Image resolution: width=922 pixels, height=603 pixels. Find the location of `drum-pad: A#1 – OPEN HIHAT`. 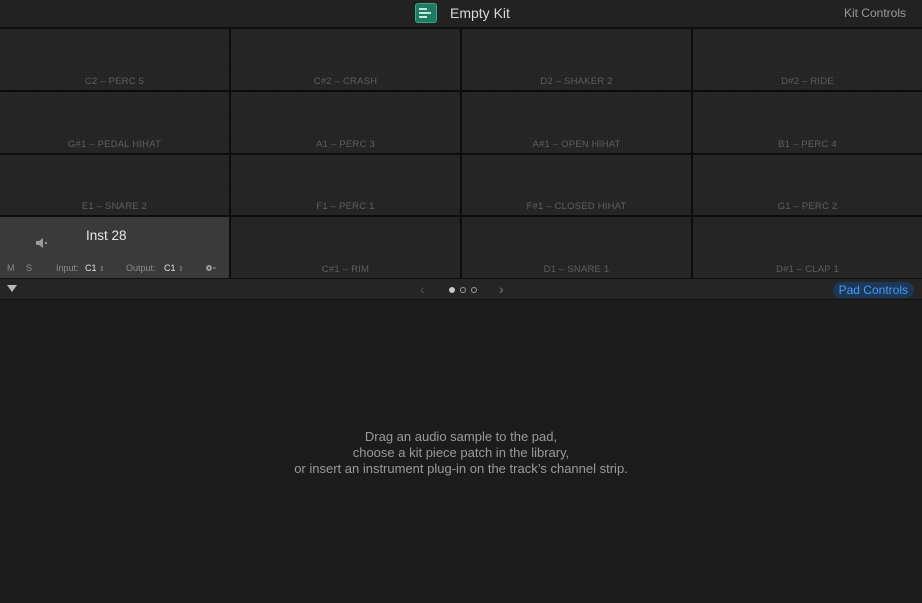

drum-pad: A#1 – OPEN HIHAT is located at coordinates (576, 122).